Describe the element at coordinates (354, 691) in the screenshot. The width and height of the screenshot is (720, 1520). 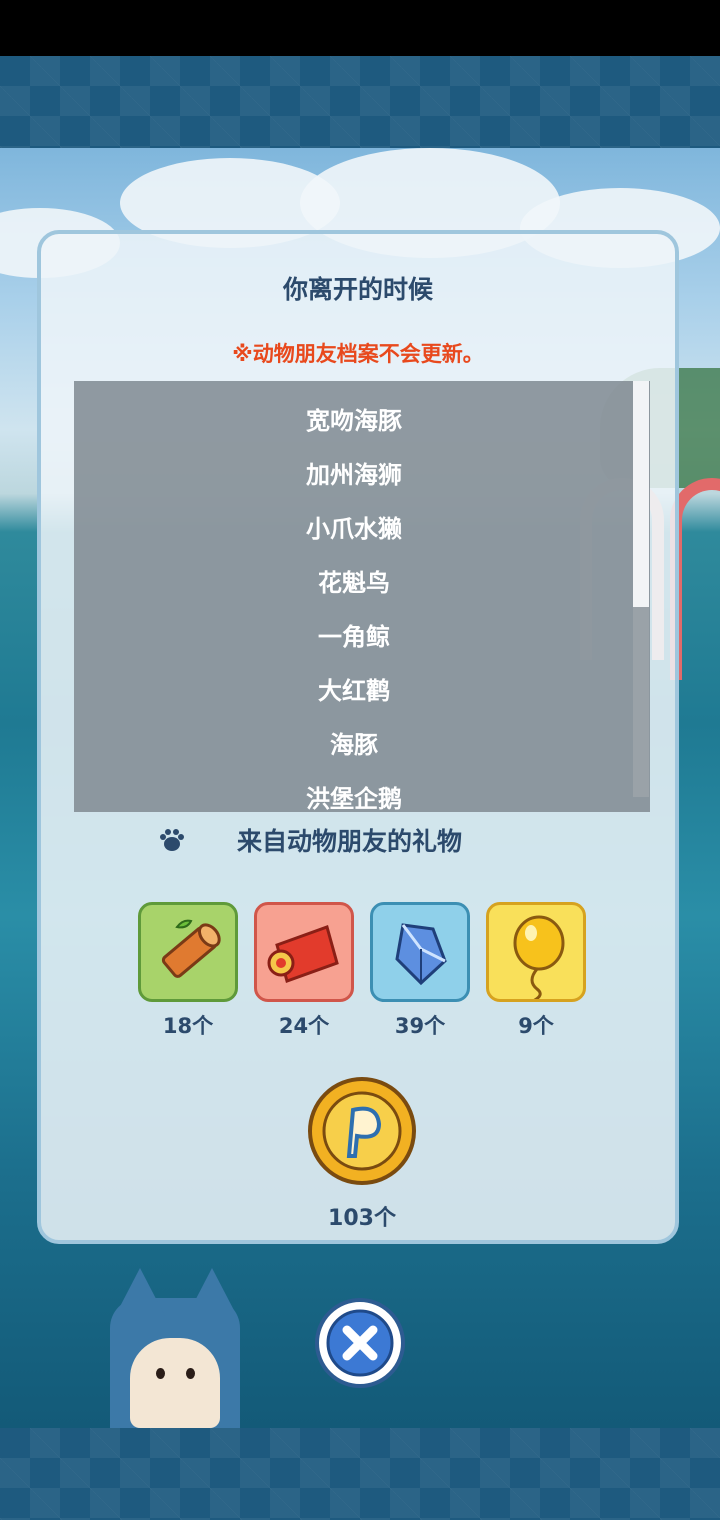
I see `list-item: 大红鹳` at that location.